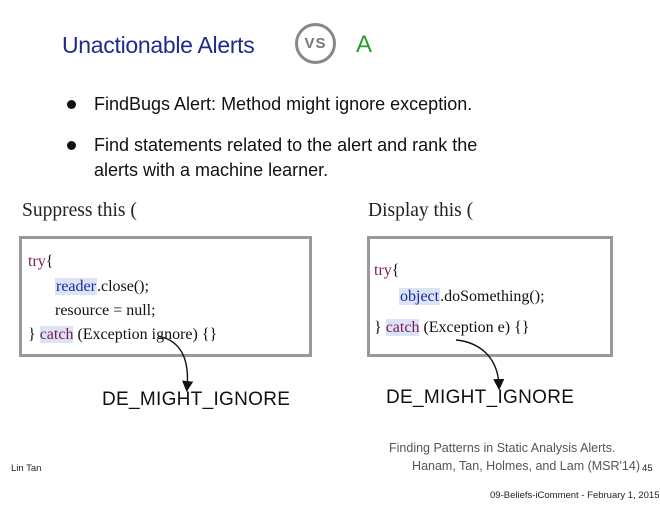 The image size is (660, 510). I want to click on display-arrow, so click(480, 365).